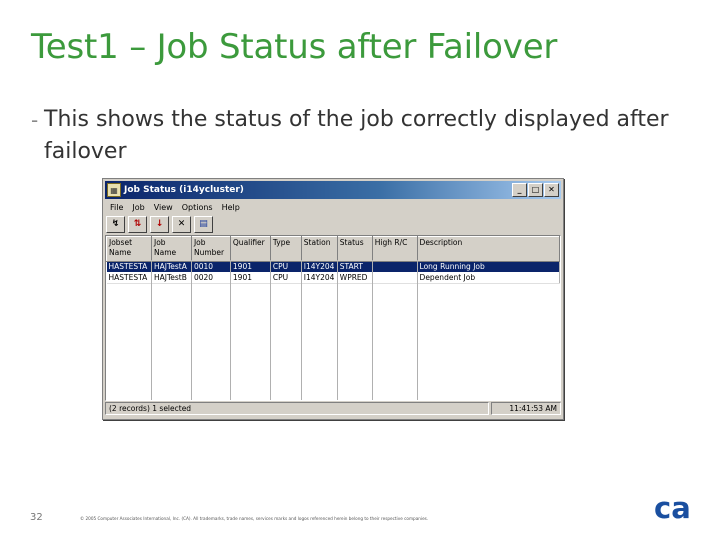 The image size is (720, 540). I want to click on col-station: Station, so click(319, 249).